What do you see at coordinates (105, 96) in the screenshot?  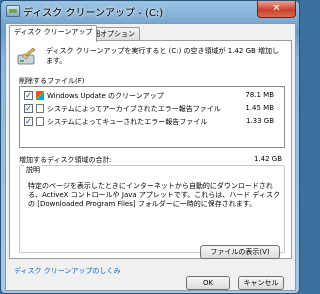 I see `file-name: Windows Update のクリーンアップ` at bounding box center [105, 96].